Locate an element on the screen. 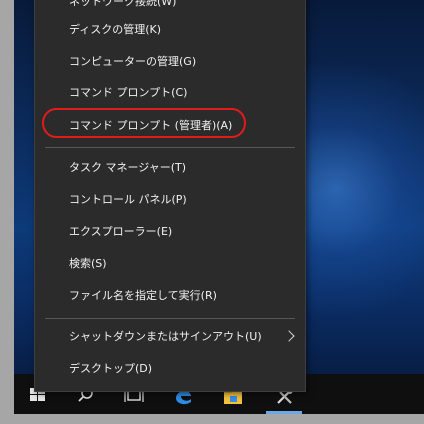  menu-item-command-prompt-admin: コマンド プロンプト (管理者)(A) is located at coordinates (170, 126).